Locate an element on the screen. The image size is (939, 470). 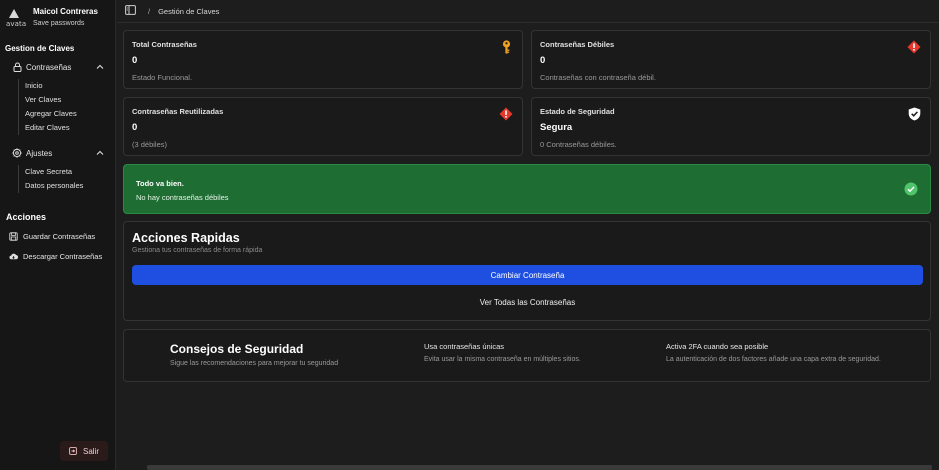
lock-icon is located at coordinates (17, 67).